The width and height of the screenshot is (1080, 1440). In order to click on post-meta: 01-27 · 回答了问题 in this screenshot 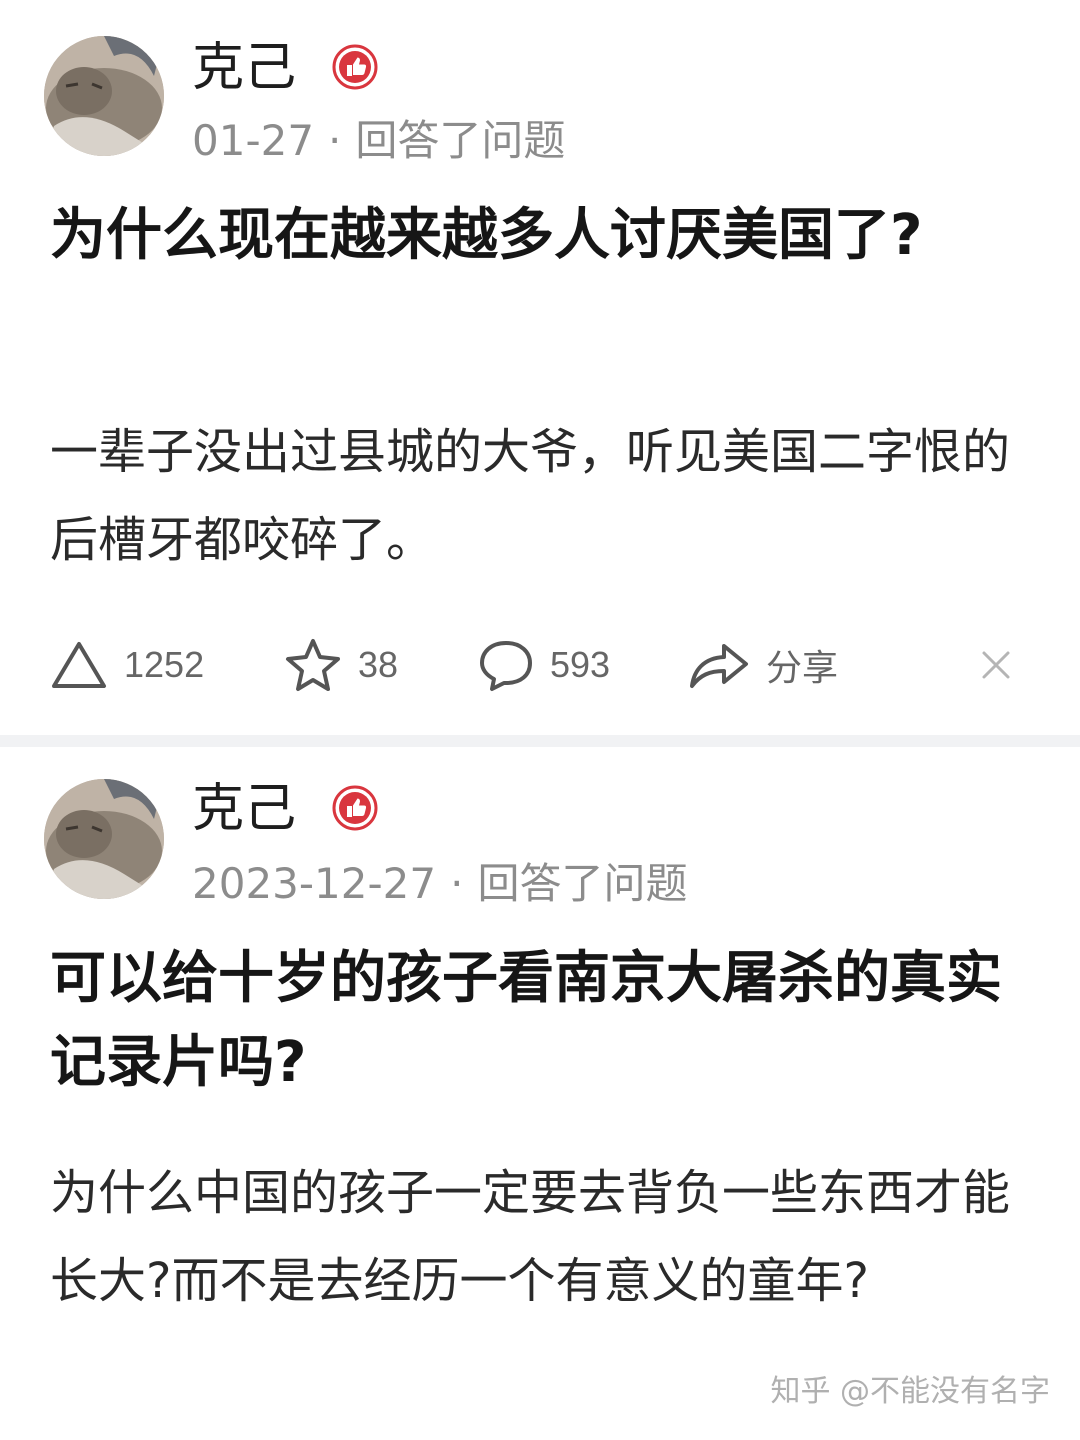, I will do `click(378, 141)`.